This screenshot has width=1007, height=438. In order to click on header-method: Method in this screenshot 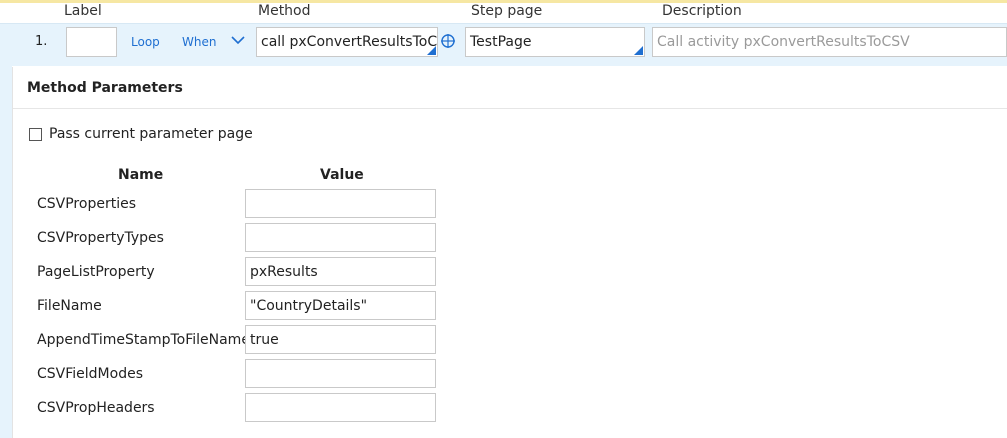, I will do `click(284, 11)`.